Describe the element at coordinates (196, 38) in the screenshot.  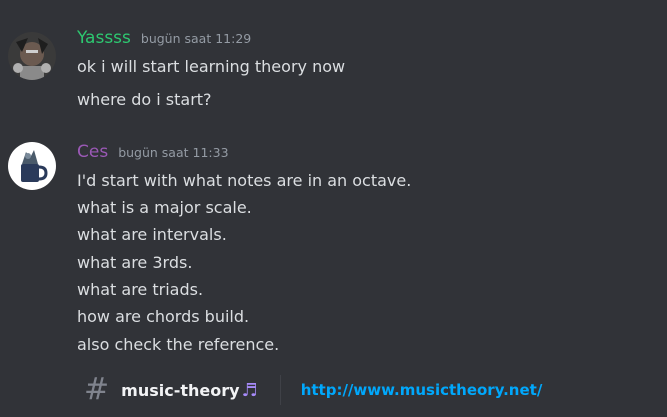
I see `timestamp: bugün saat 11:29` at that location.